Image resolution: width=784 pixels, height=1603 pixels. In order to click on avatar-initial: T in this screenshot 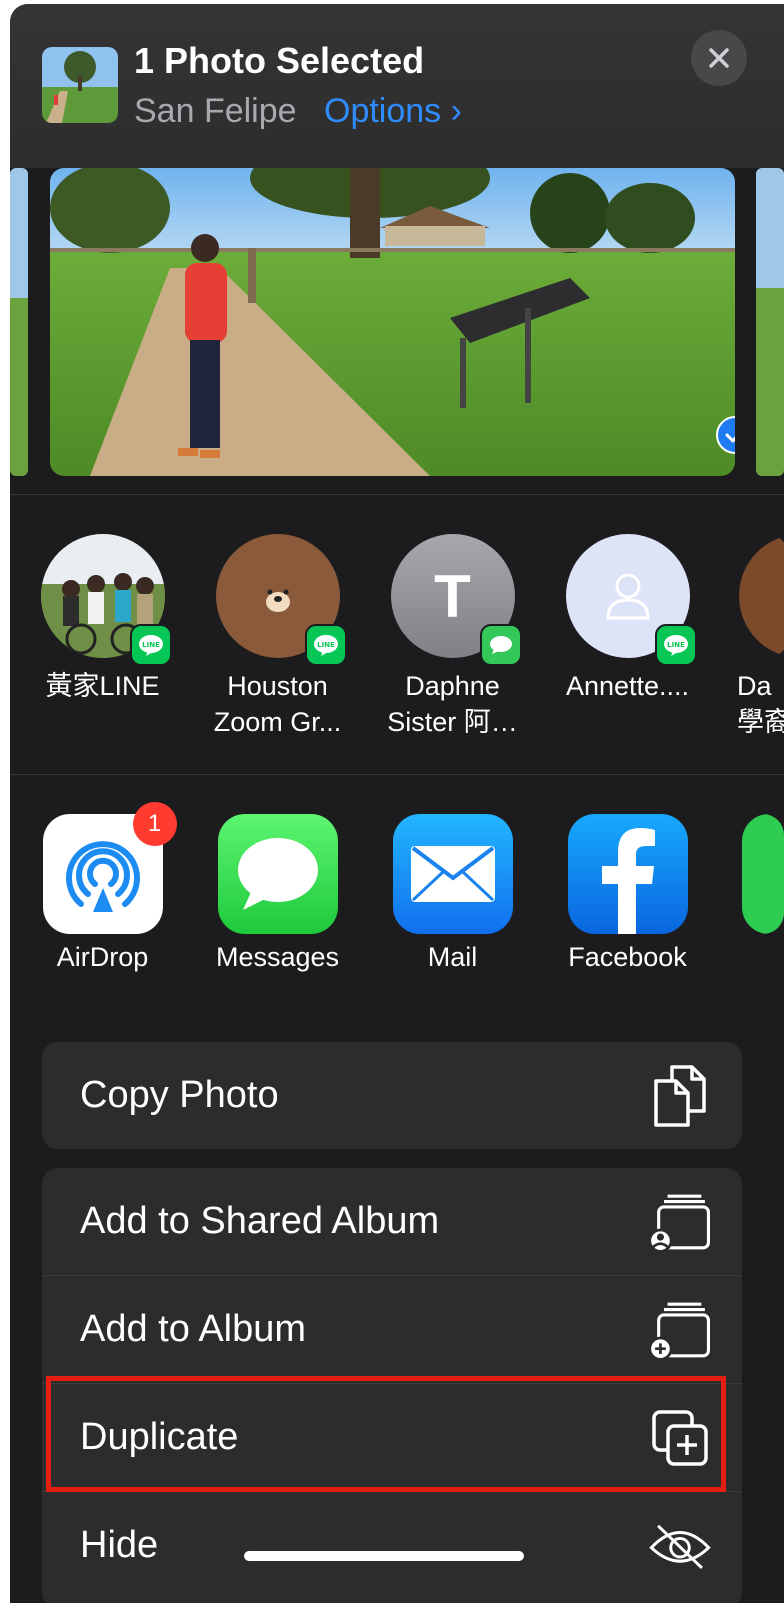, I will do `click(452, 596)`.